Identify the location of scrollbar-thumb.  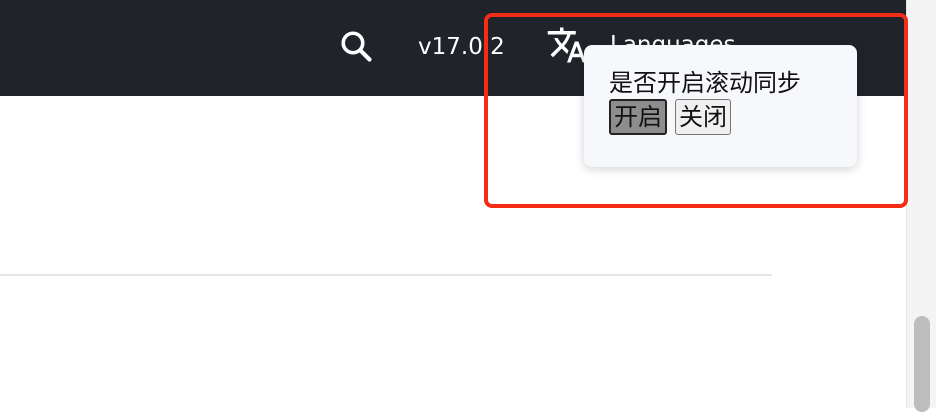
(922, 364).